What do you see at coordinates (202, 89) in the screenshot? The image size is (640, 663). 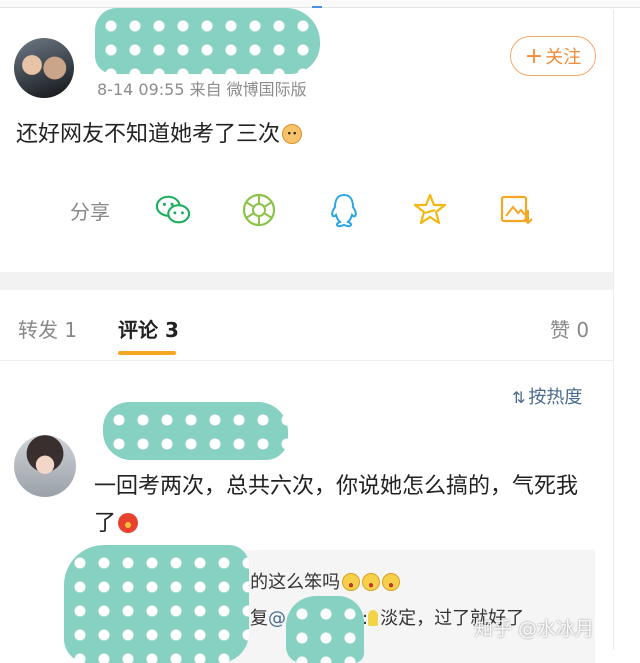 I see `post-meta: 8-14 09:55 来自 微博国际版` at bounding box center [202, 89].